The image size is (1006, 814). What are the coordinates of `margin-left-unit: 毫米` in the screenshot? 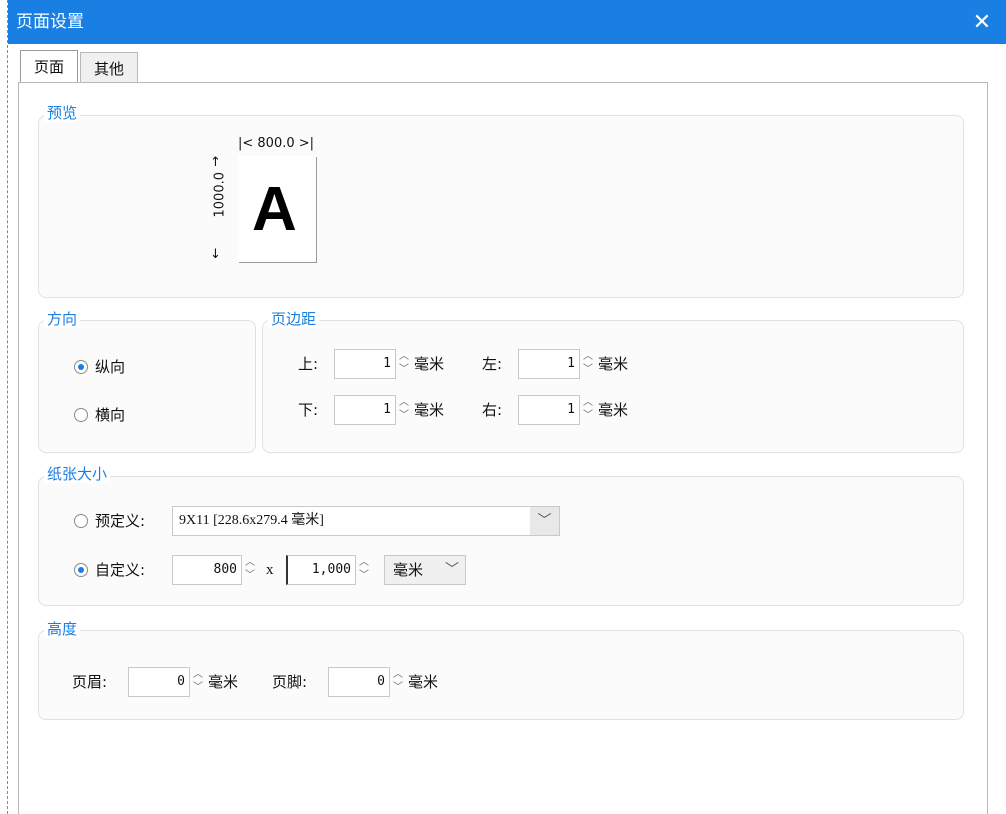 It's located at (613, 364).